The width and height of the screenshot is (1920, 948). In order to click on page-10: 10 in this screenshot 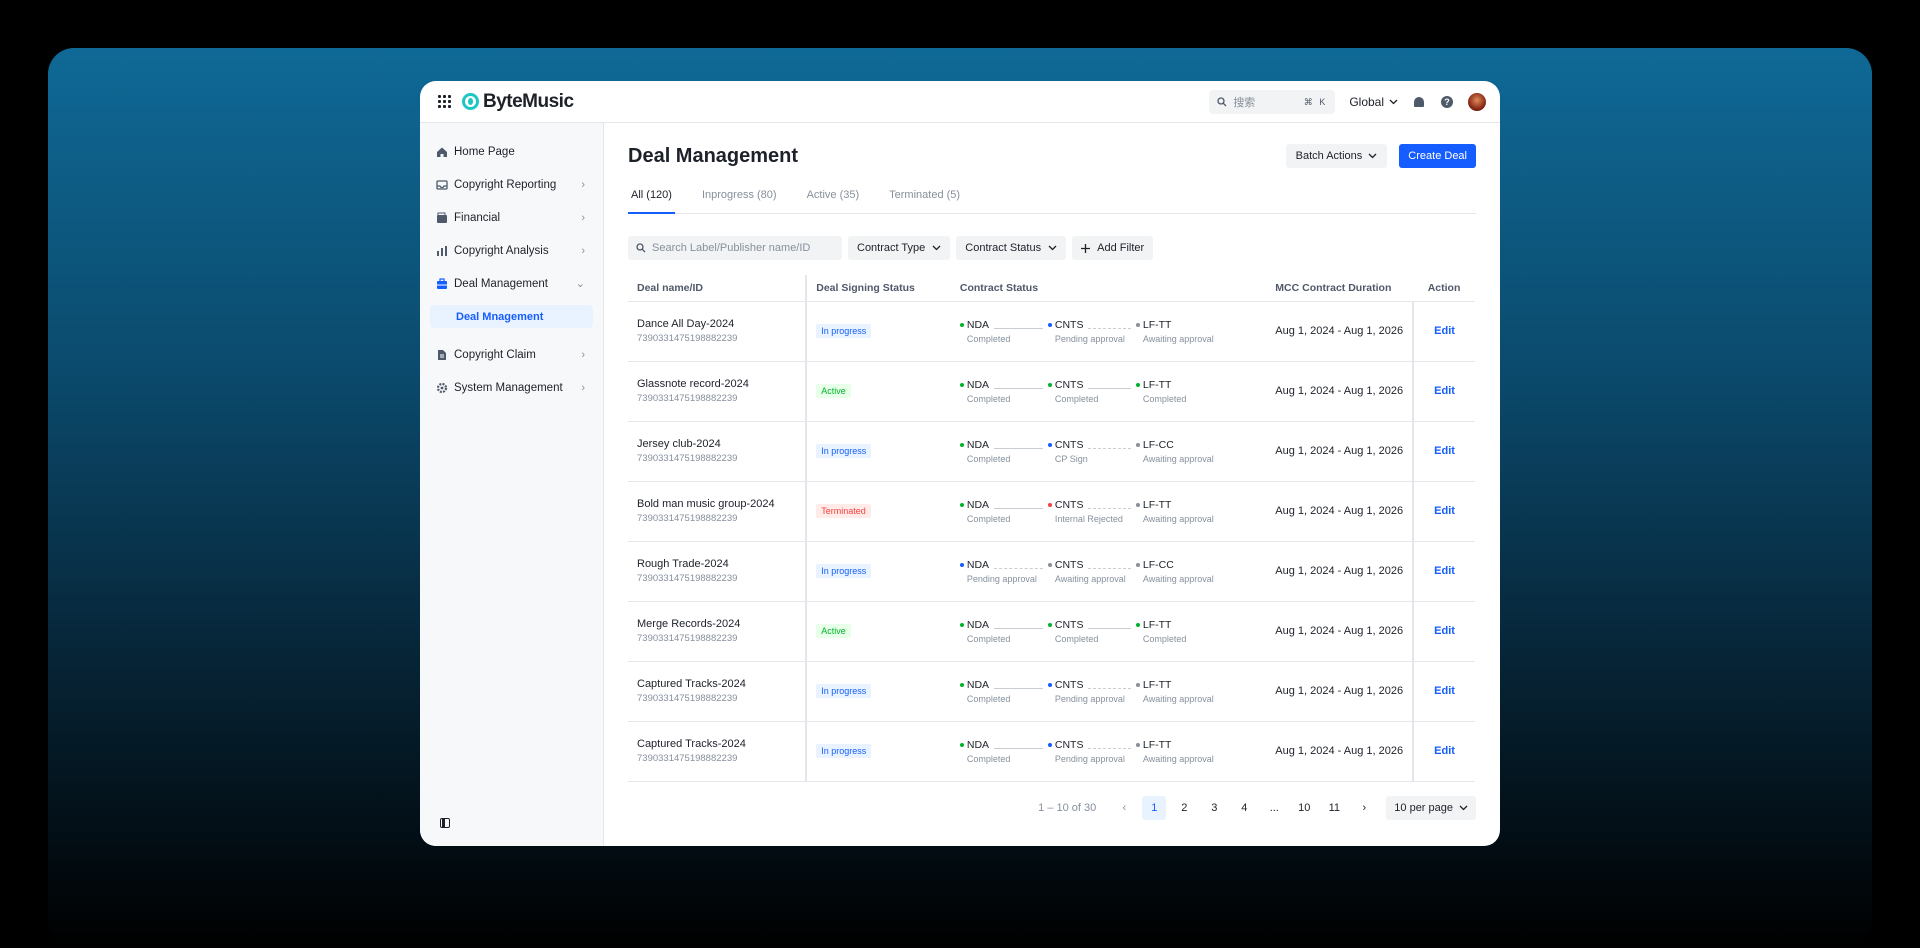, I will do `click(1304, 808)`.